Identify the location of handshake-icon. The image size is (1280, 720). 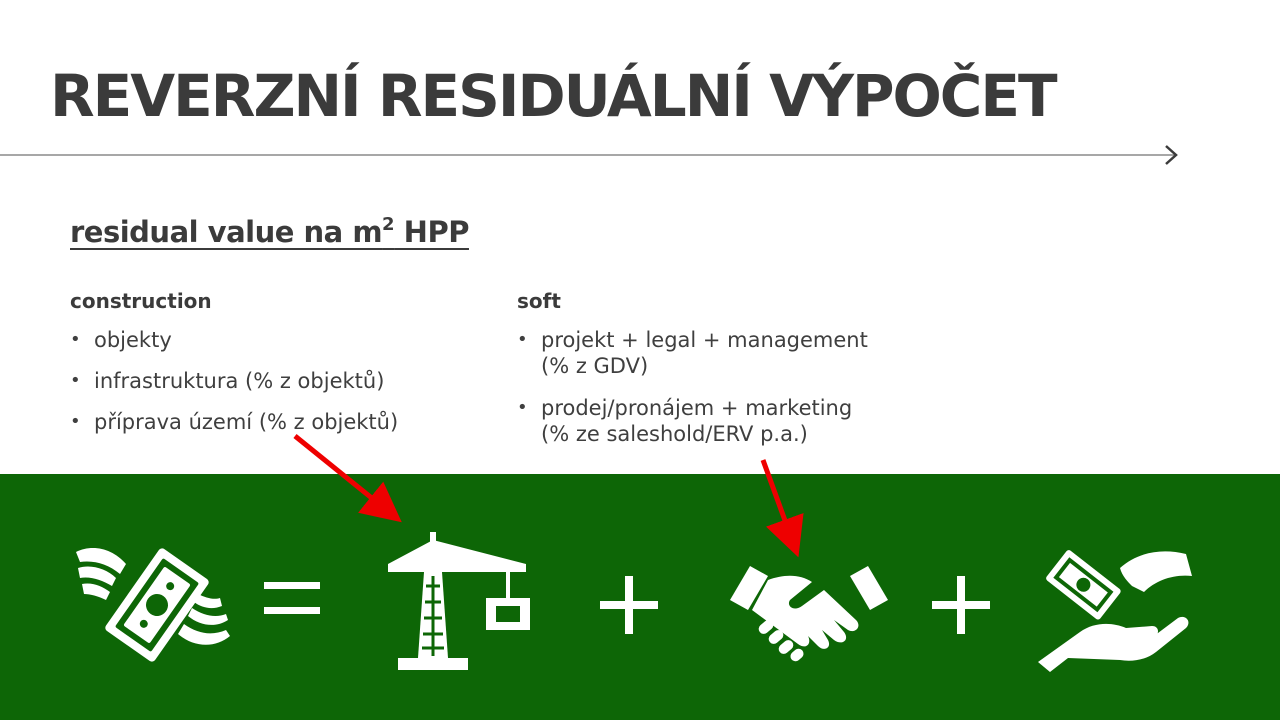
(809, 614).